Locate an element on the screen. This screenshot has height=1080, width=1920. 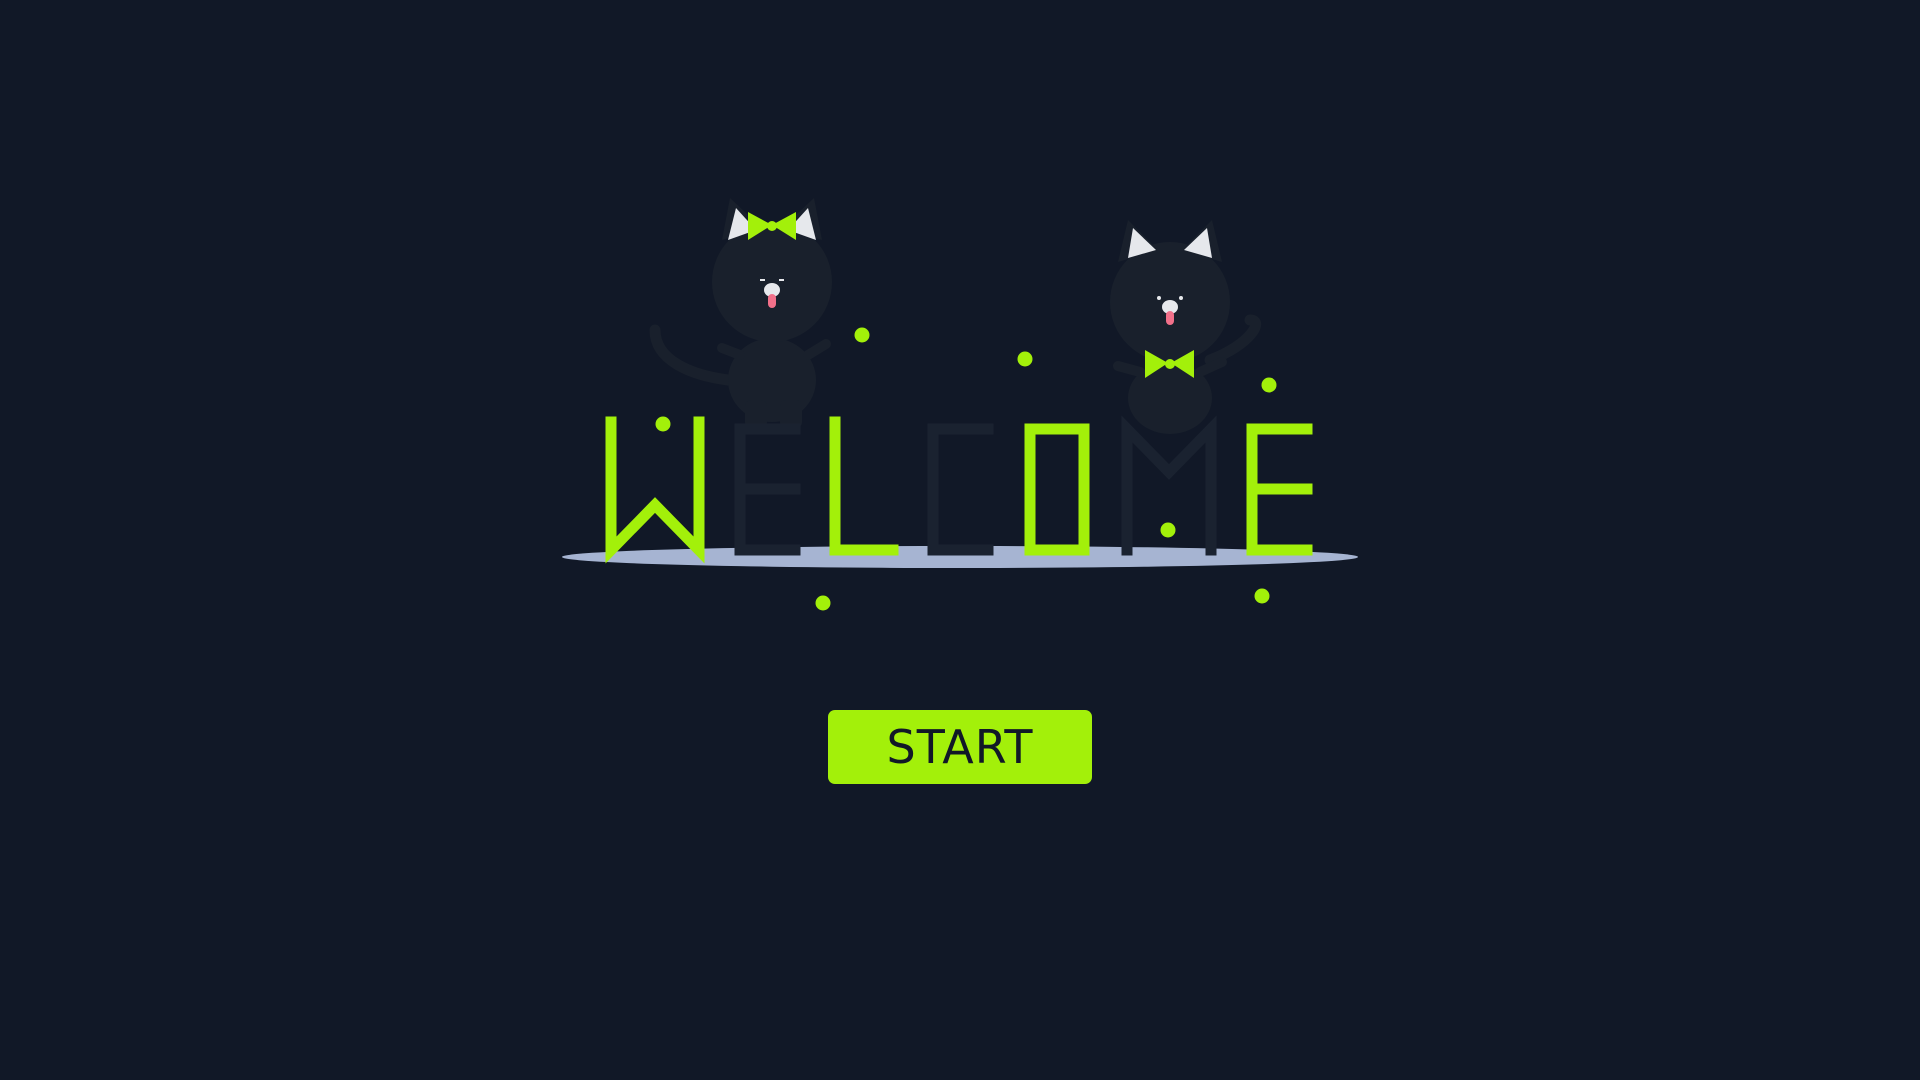
title-letter-e-dim is located at coordinates (767, 489).